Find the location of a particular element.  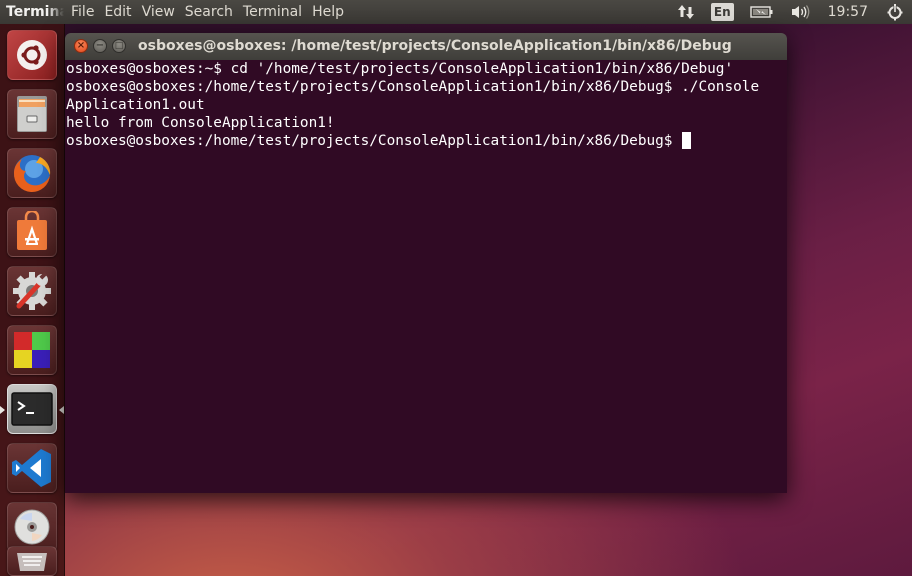

launcher-item-files is located at coordinates (32, 114).